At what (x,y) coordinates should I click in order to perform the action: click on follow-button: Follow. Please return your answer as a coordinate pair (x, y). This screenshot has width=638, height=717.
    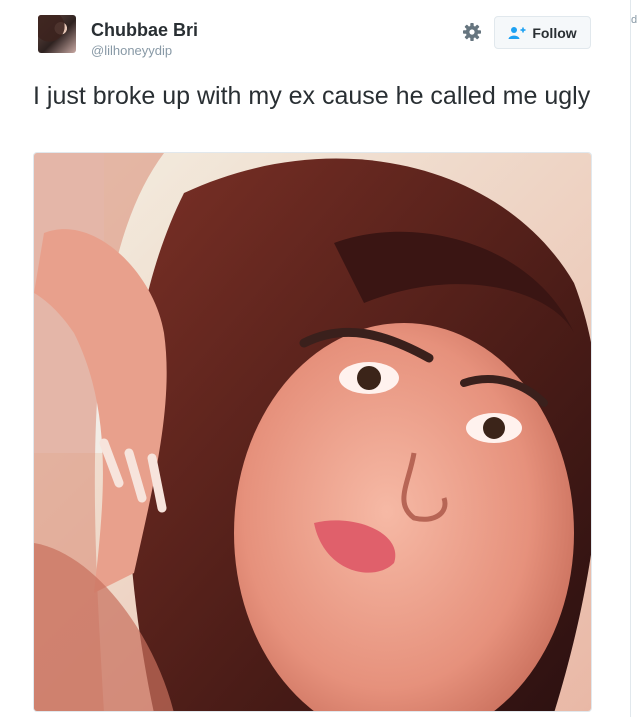
    Looking at the image, I should click on (542, 32).